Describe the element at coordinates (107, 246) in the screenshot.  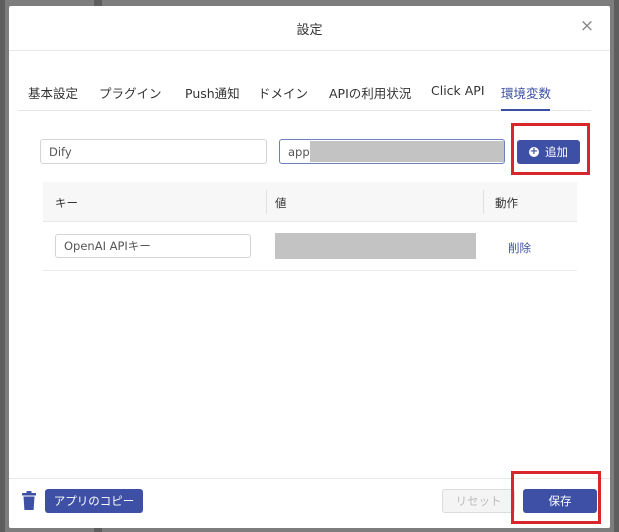
I see `row-key-value: OpenAI APIキー` at that location.